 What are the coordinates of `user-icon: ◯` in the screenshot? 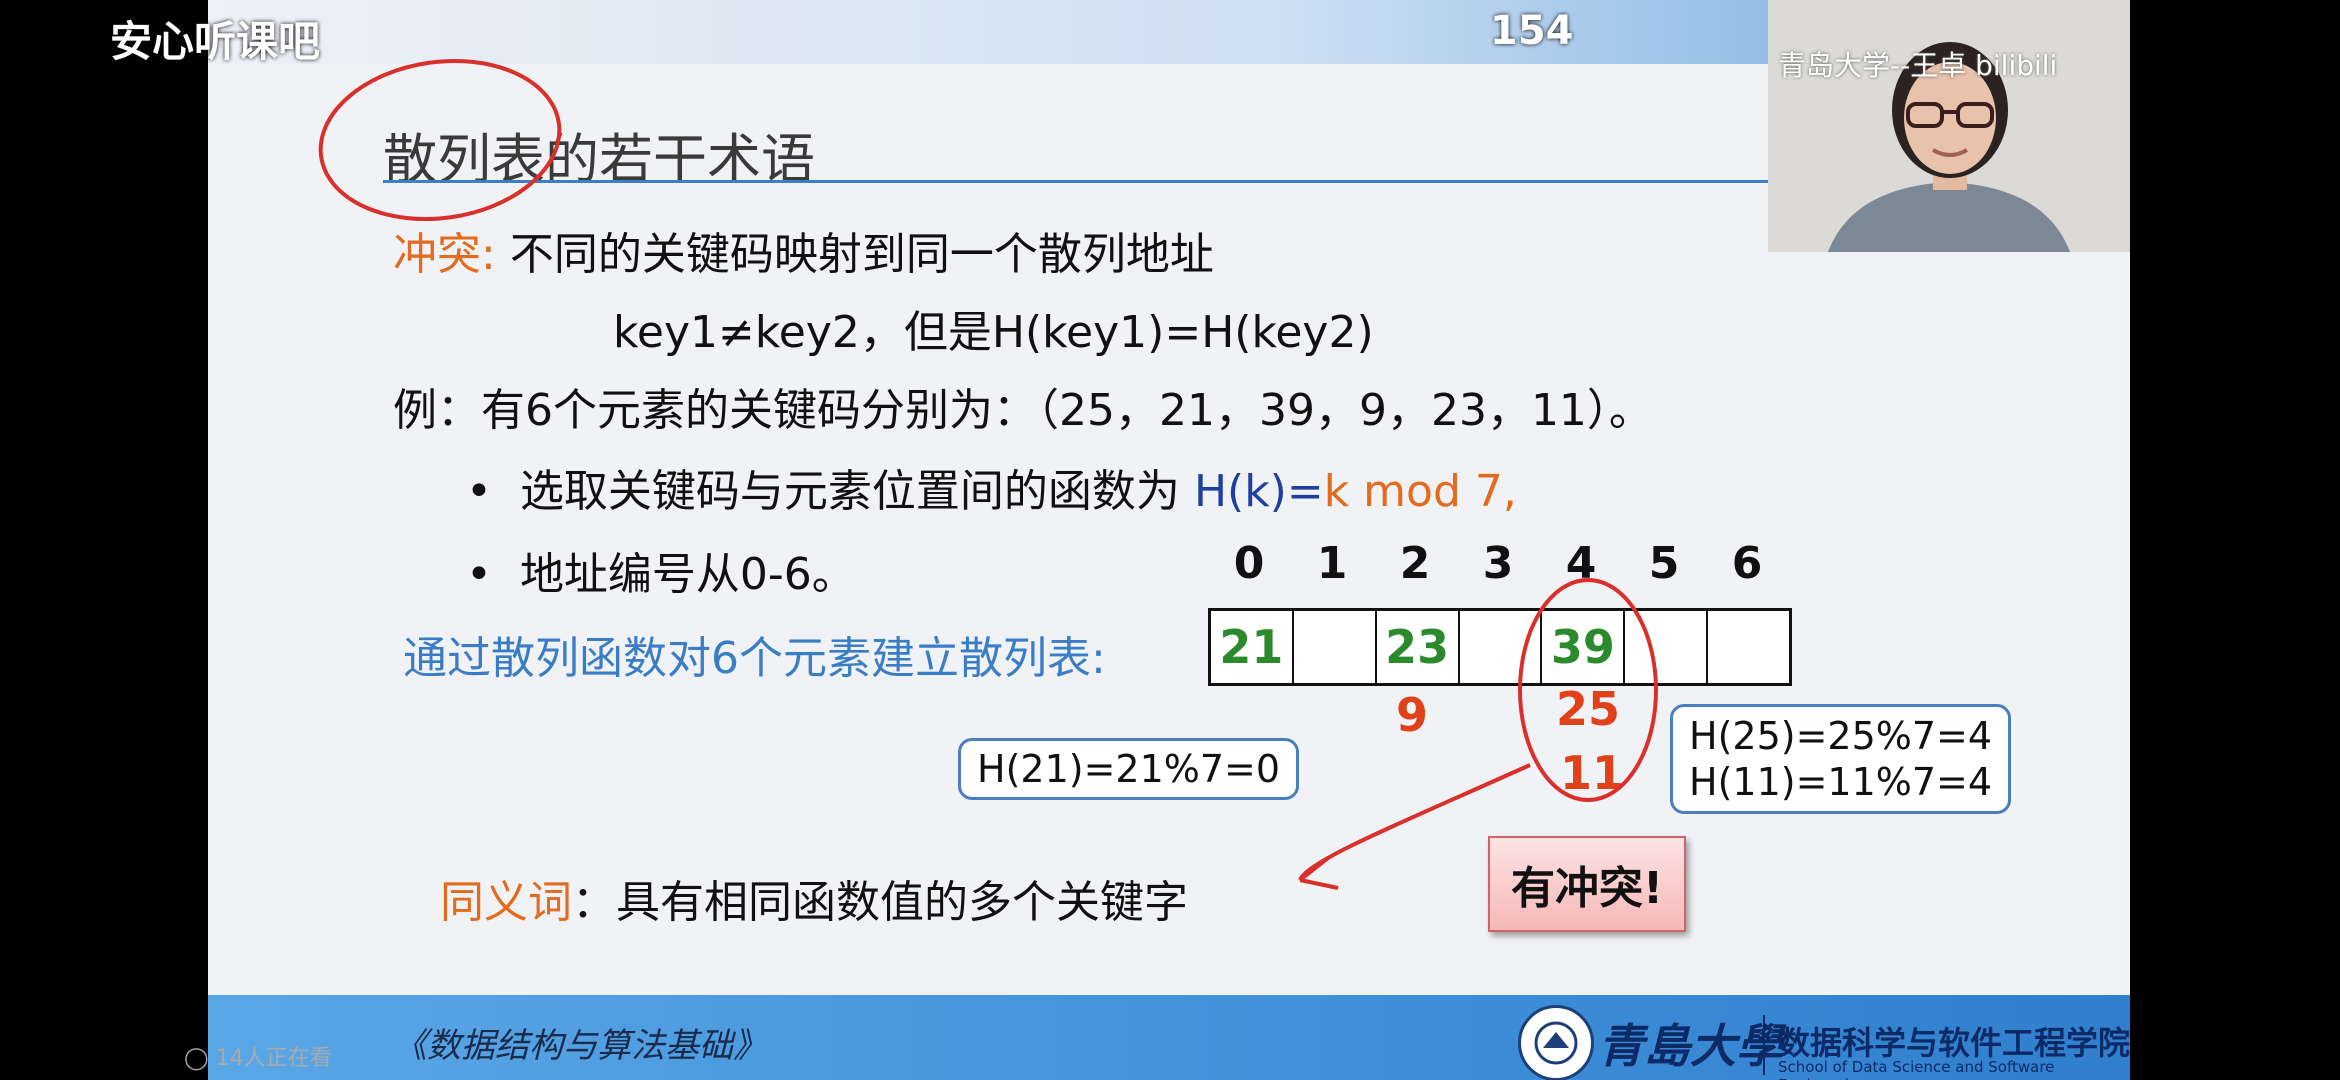 It's located at (196, 1058).